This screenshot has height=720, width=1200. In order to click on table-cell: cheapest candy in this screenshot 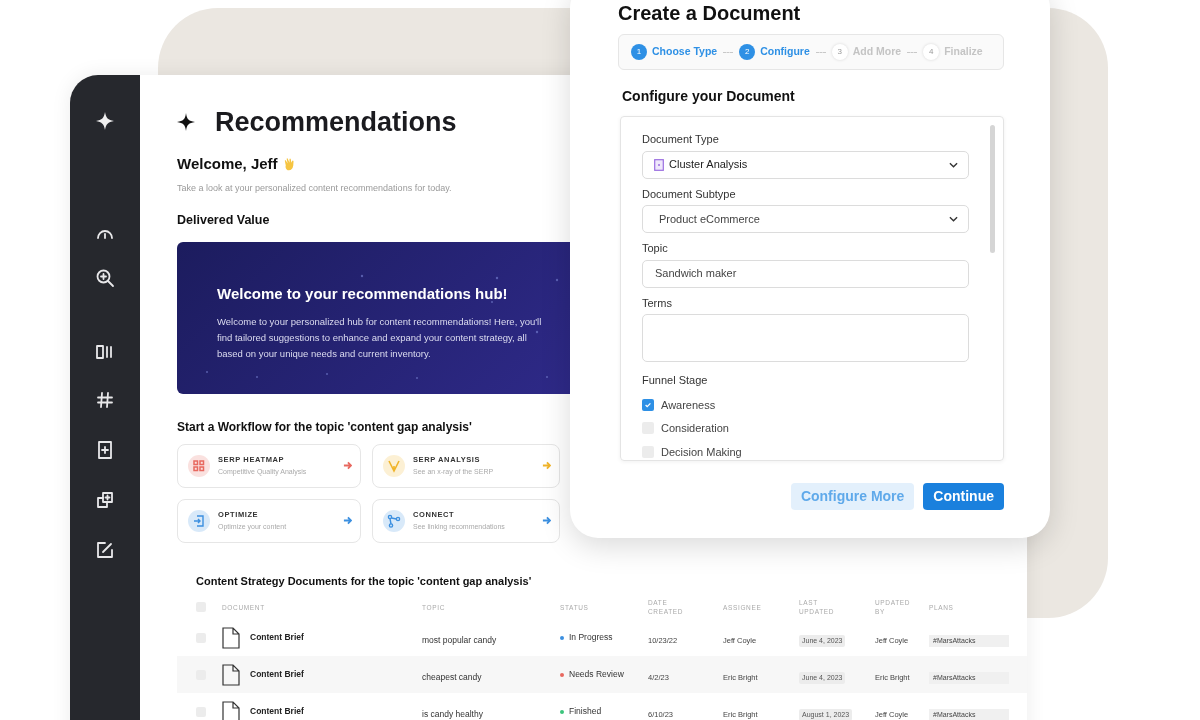, I will do `click(452, 676)`.